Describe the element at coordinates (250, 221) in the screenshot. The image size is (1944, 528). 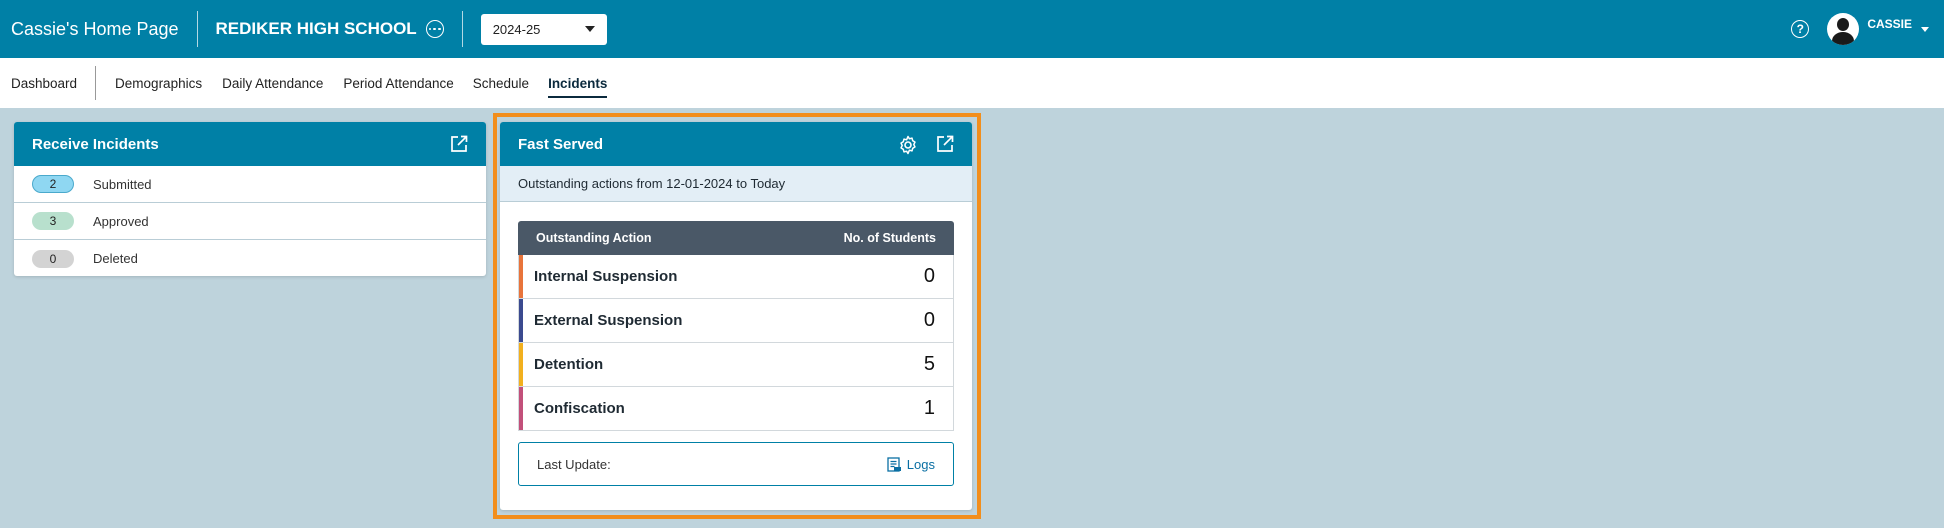
I see `list-item: 3 Approved` at that location.